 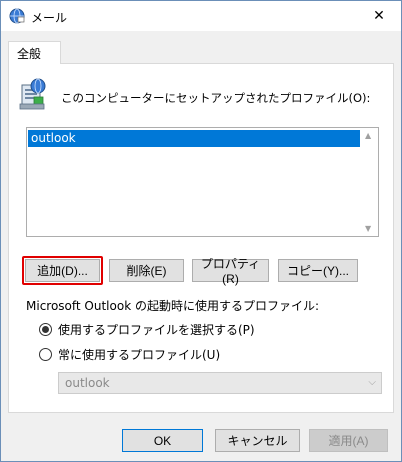 What do you see at coordinates (368, 135) in the screenshot?
I see `scroll-up-arrow-icon: ▲` at bounding box center [368, 135].